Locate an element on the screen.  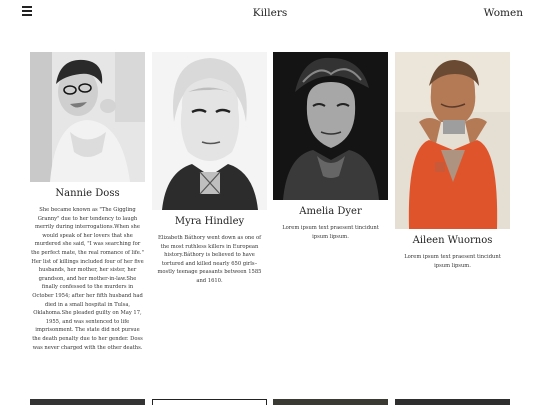
killer-name: Nannie Doss is located at coordinates (87, 193).